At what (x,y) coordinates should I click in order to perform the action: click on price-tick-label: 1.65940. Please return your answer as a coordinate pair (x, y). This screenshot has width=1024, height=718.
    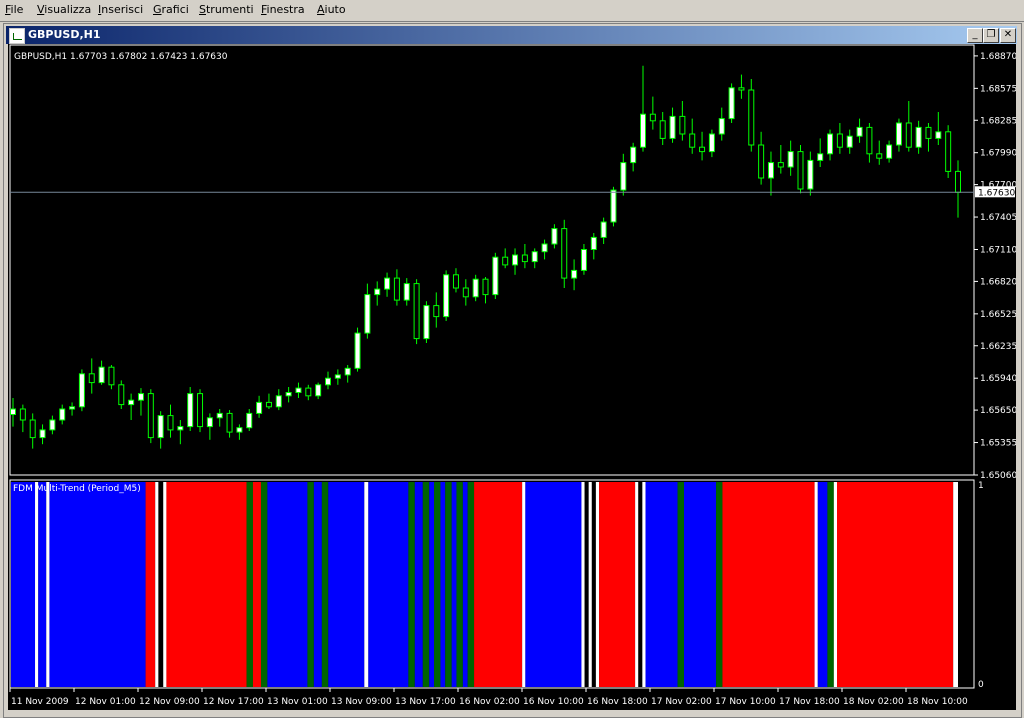
    Looking at the image, I should click on (998, 379).